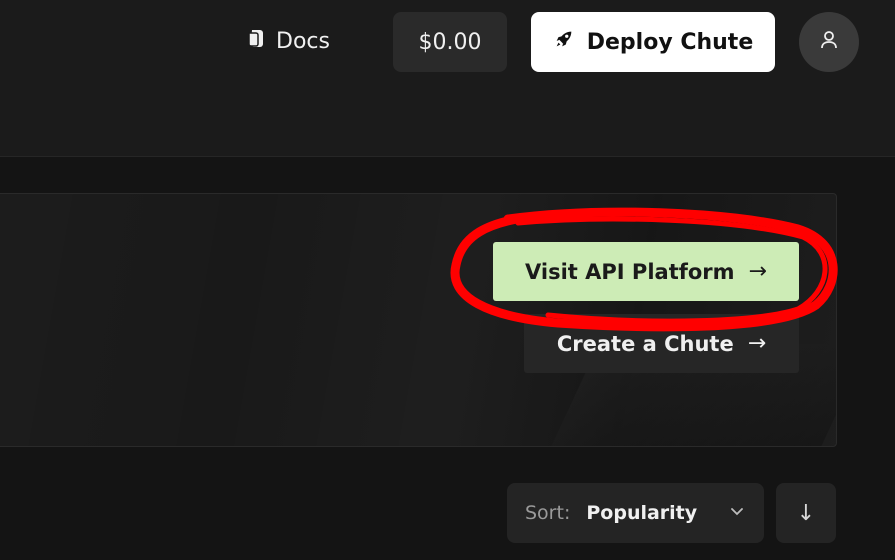  Describe the element at coordinates (564, 42) in the screenshot. I see `rocket-icon` at that location.